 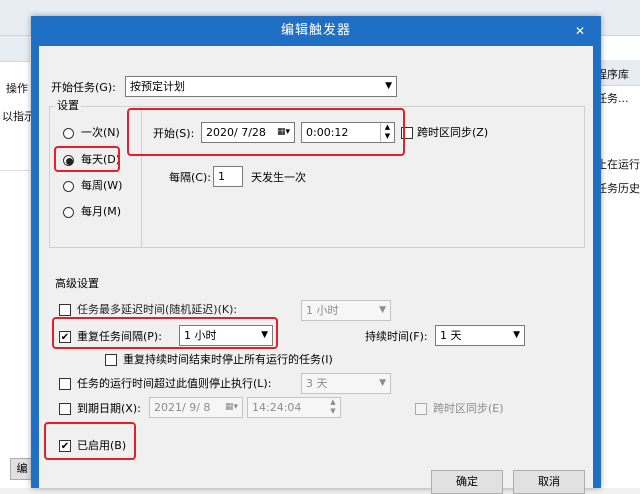 What do you see at coordinates (65, 310) in the screenshot?
I see `delay-checkbox` at bounding box center [65, 310].